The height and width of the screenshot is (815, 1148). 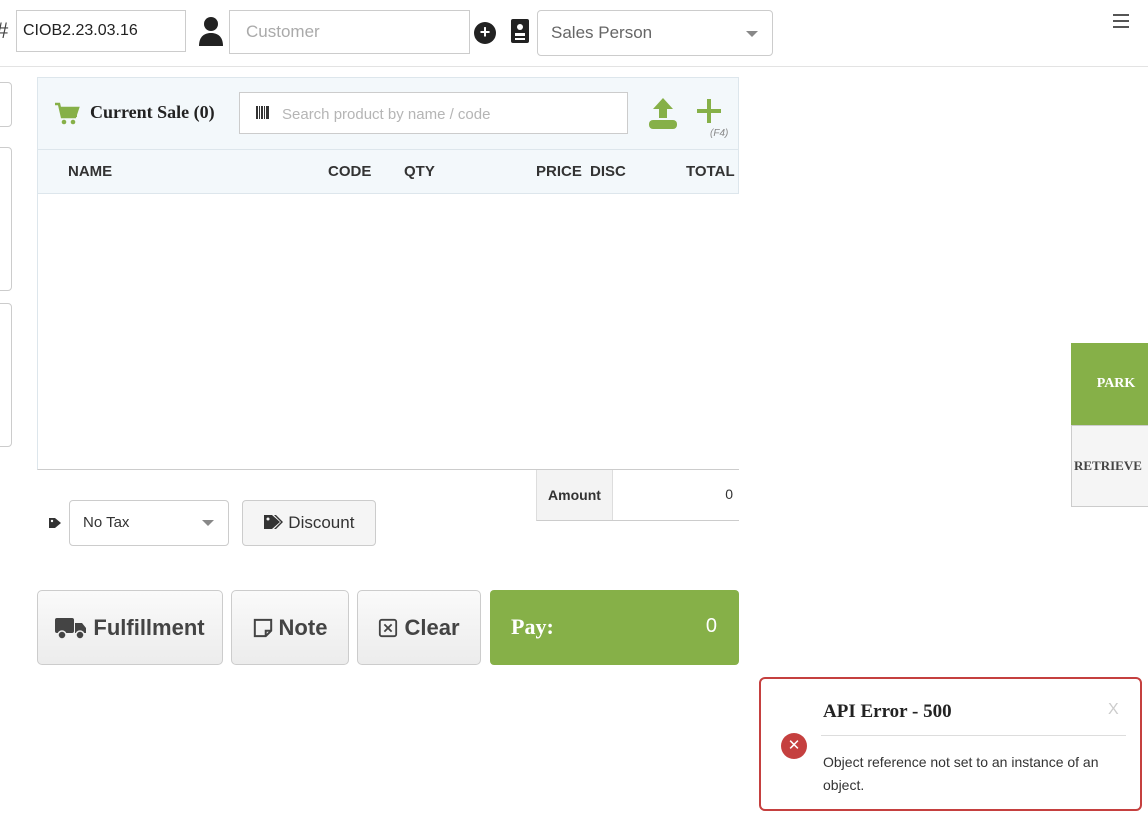 I want to click on note-icon, so click(x=262, y=627).